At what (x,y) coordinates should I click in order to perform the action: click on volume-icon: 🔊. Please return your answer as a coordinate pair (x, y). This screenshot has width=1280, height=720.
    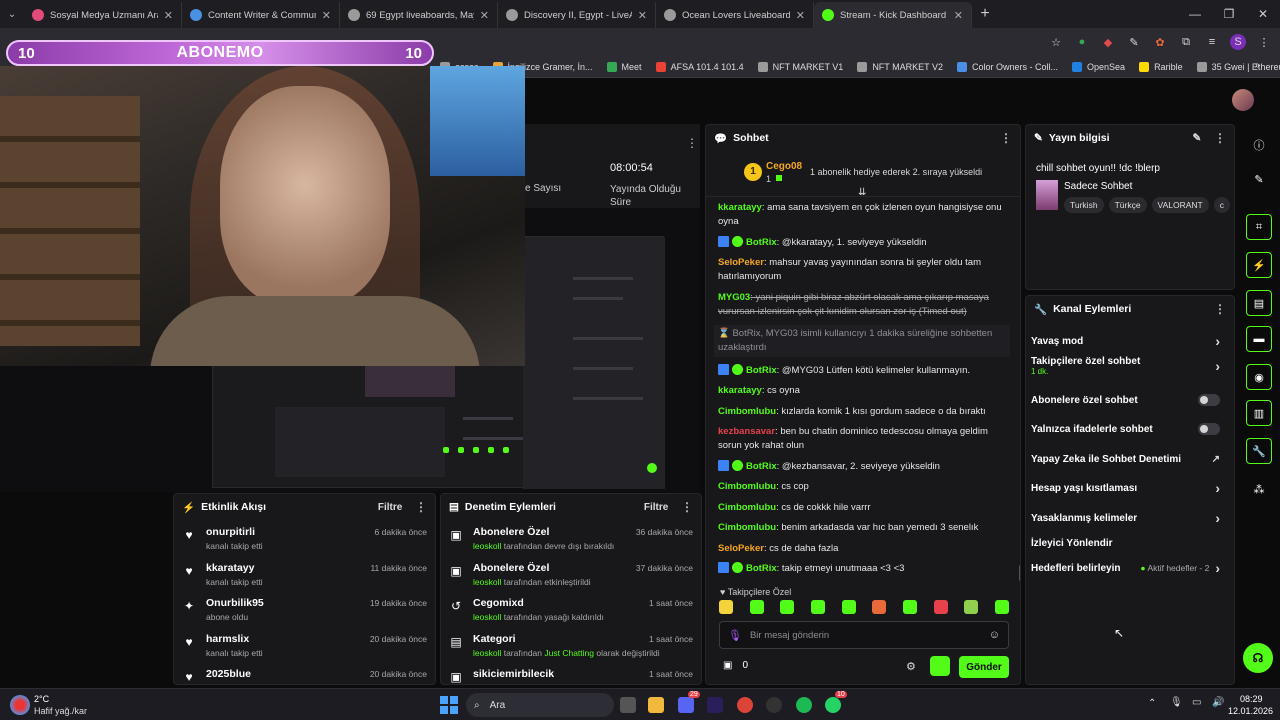
    Looking at the image, I should click on (1218, 702).